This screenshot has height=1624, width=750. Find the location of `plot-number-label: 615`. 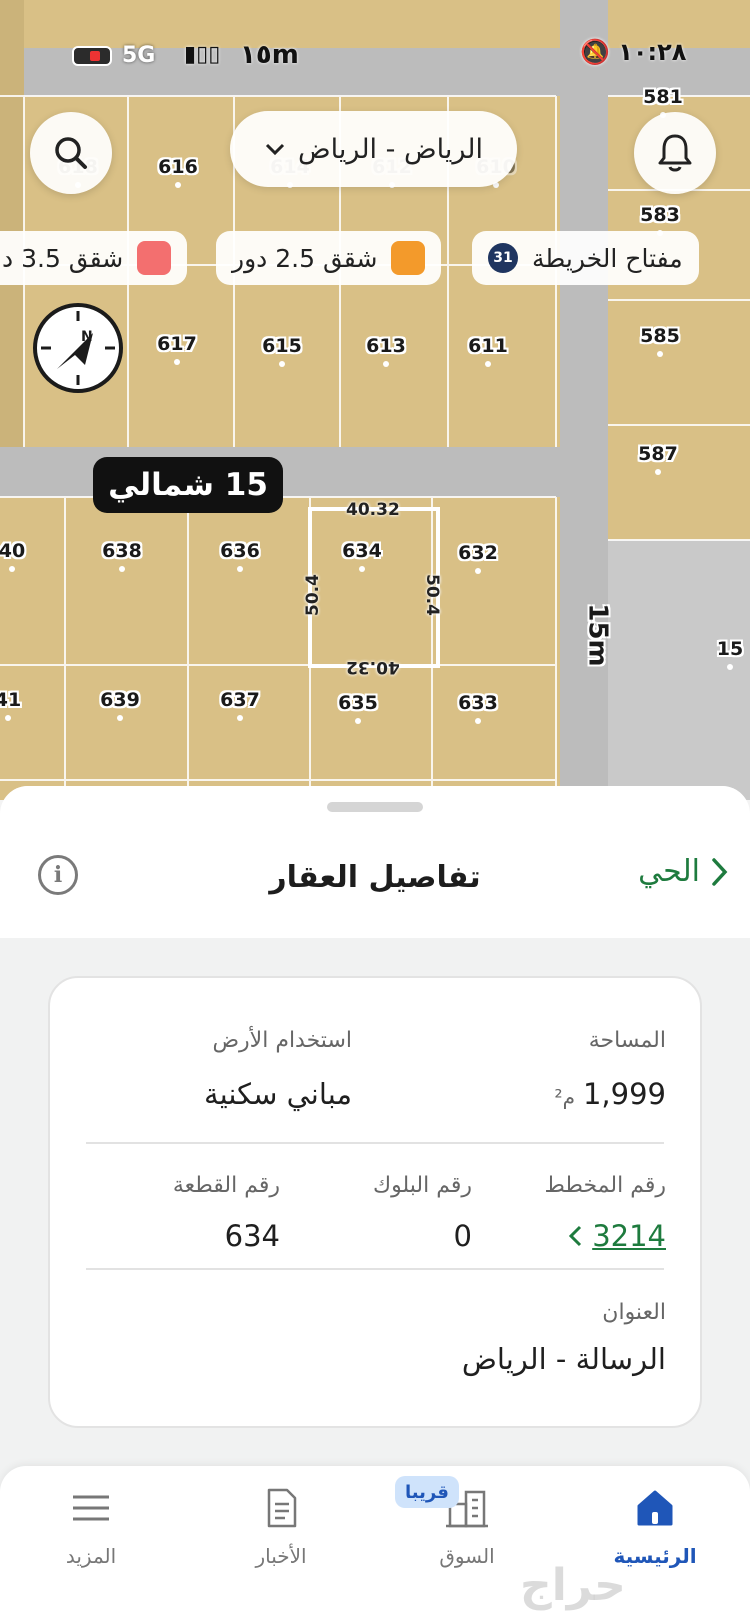

plot-number-label: 615 is located at coordinates (282, 346).